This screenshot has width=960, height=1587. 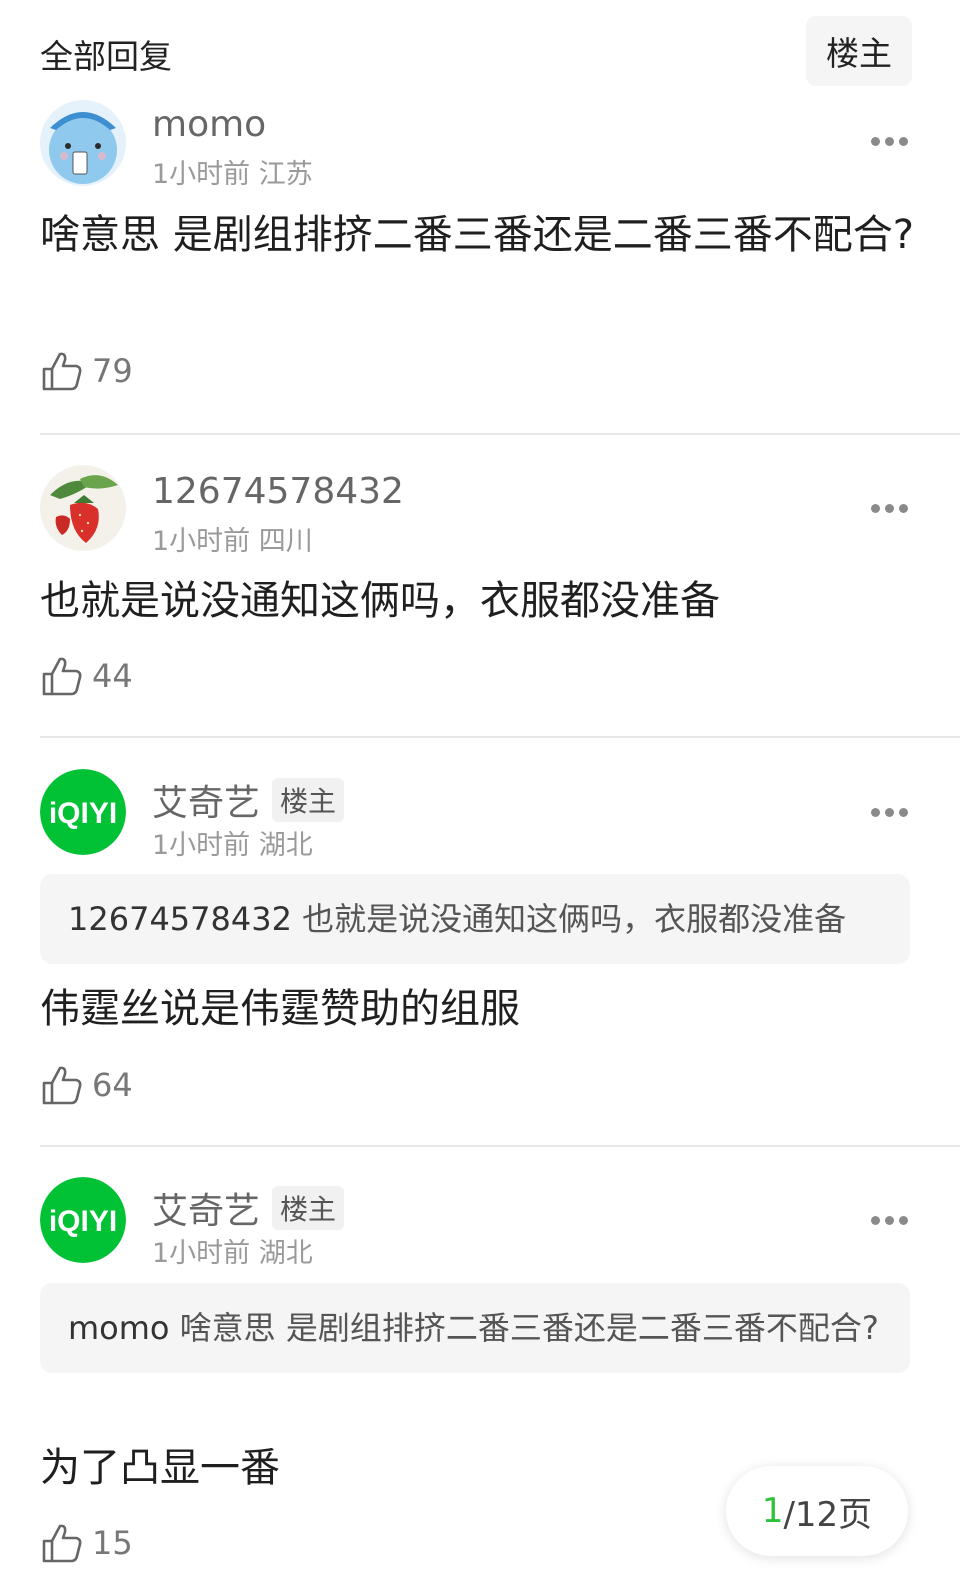 I want to click on like-count: 79, so click(x=112, y=371).